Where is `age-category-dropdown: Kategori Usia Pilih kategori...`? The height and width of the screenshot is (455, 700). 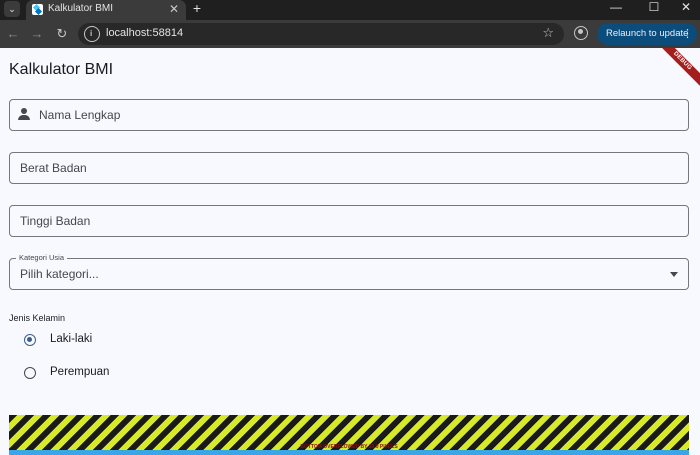
age-category-dropdown: Kategori Usia Pilih kategori... is located at coordinates (349, 271).